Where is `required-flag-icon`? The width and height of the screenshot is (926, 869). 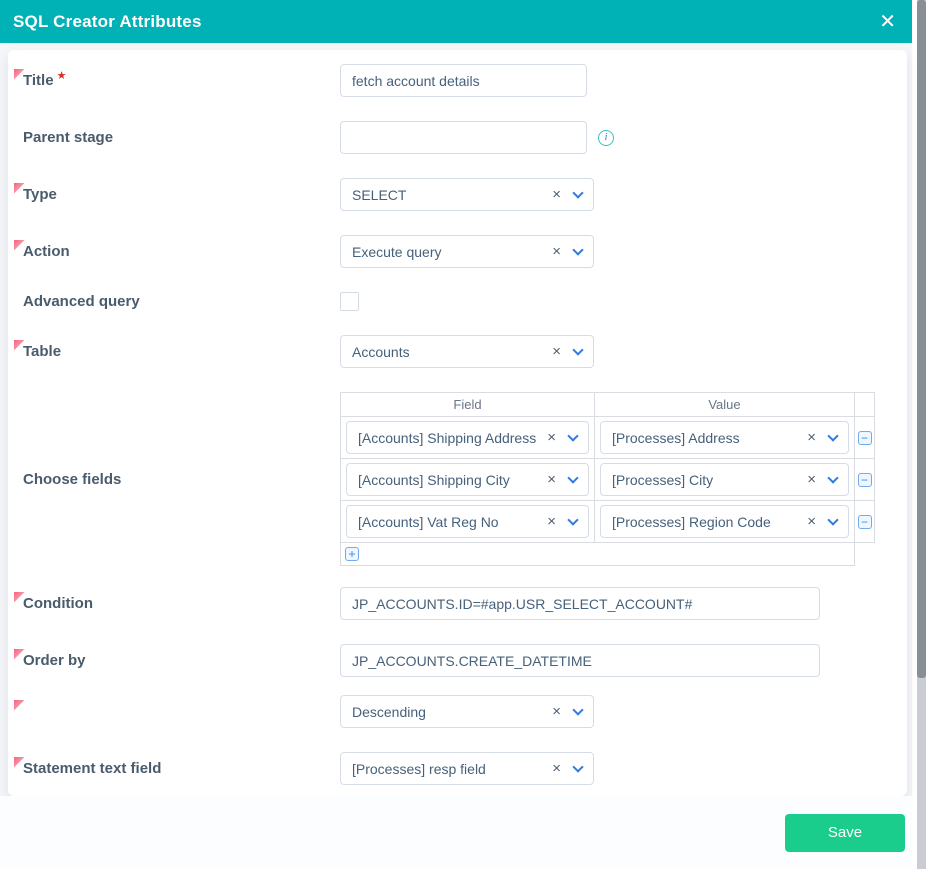 required-flag-icon is located at coordinates (19, 705).